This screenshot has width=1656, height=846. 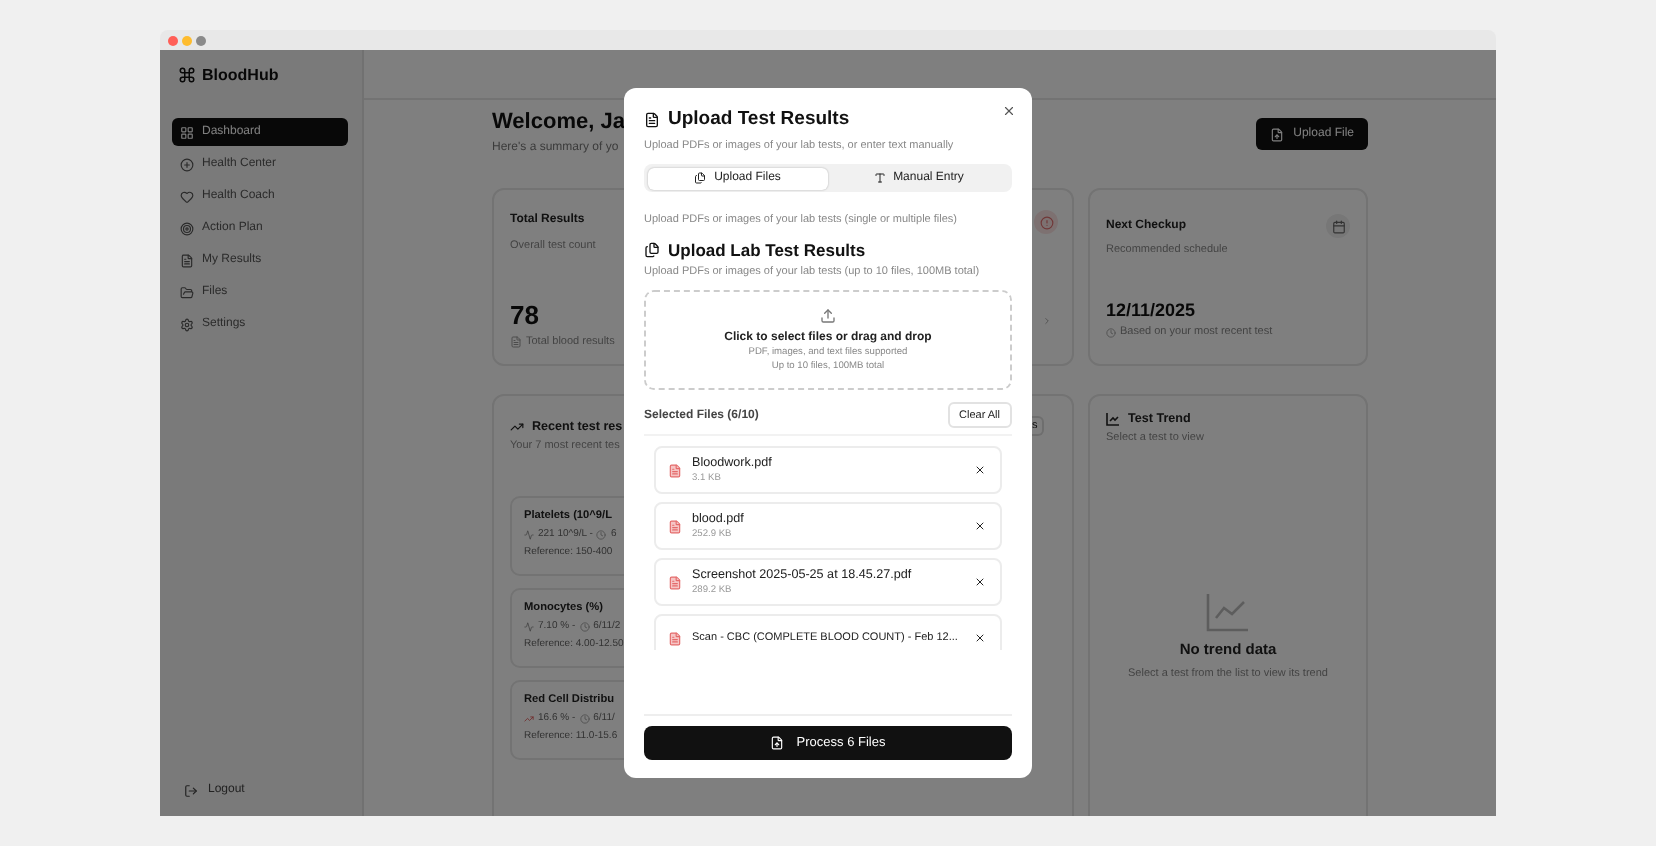 What do you see at coordinates (191, 790) in the screenshot?
I see `logout-icon` at bounding box center [191, 790].